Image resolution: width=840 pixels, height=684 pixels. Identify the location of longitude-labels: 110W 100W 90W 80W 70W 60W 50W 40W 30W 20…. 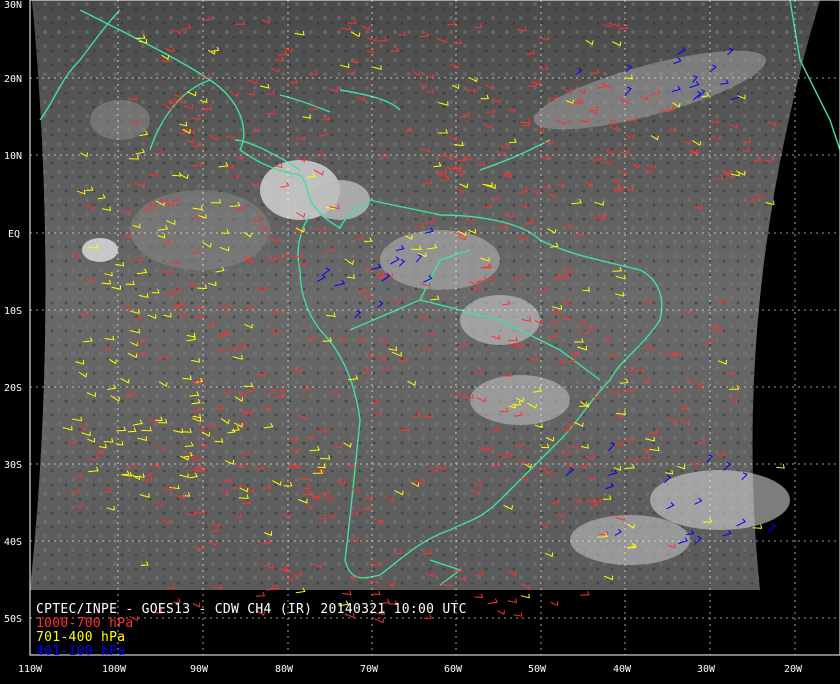
(410, 669).